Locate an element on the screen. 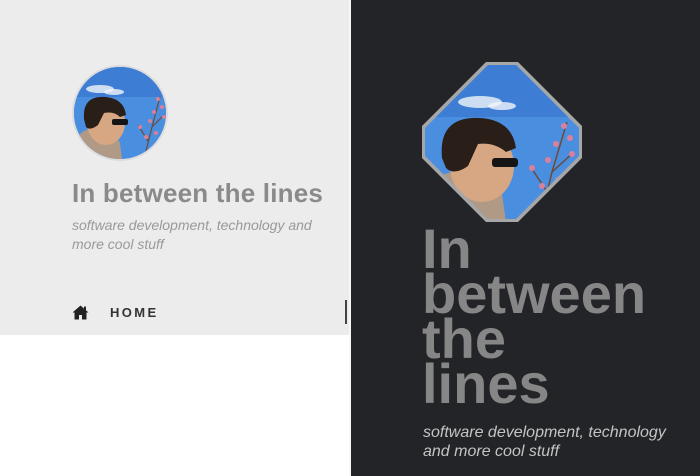  page-background is located at coordinates (175, 405).